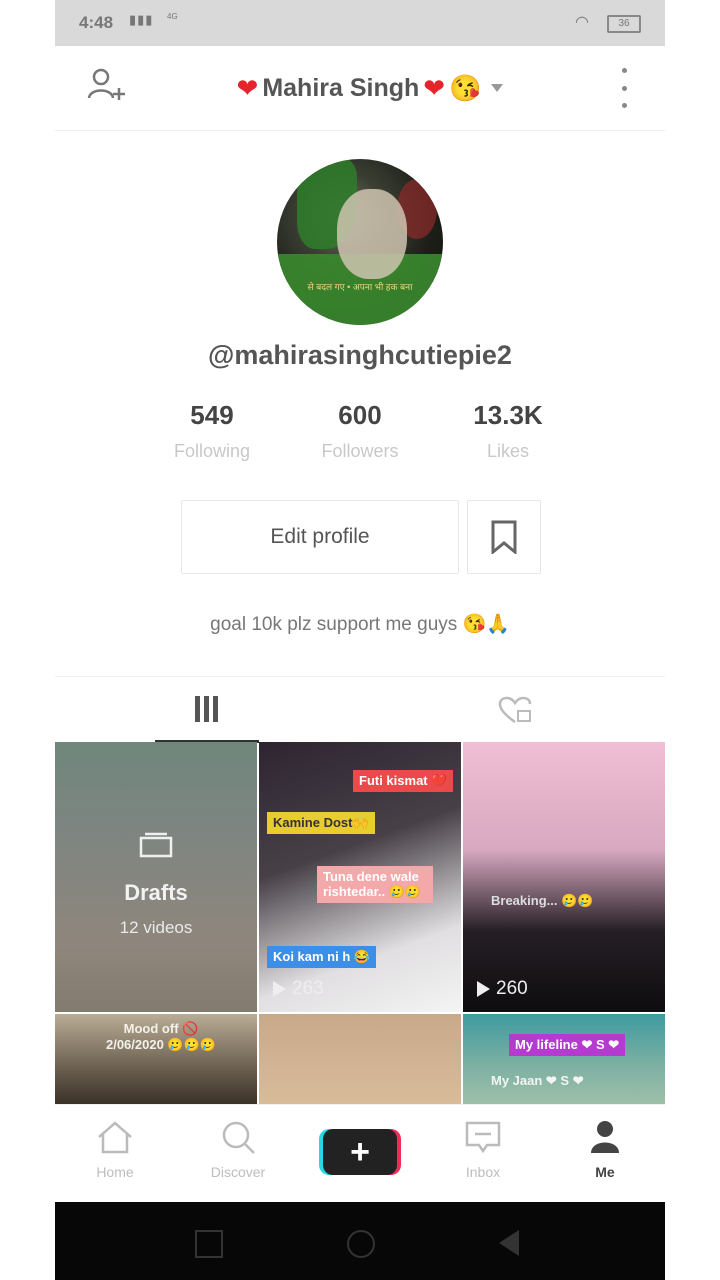 This screenshot has height=1280, width=720. Describe the element at coordinates (605, 1137) in the screenshot. I see `profile-icon` at that location.